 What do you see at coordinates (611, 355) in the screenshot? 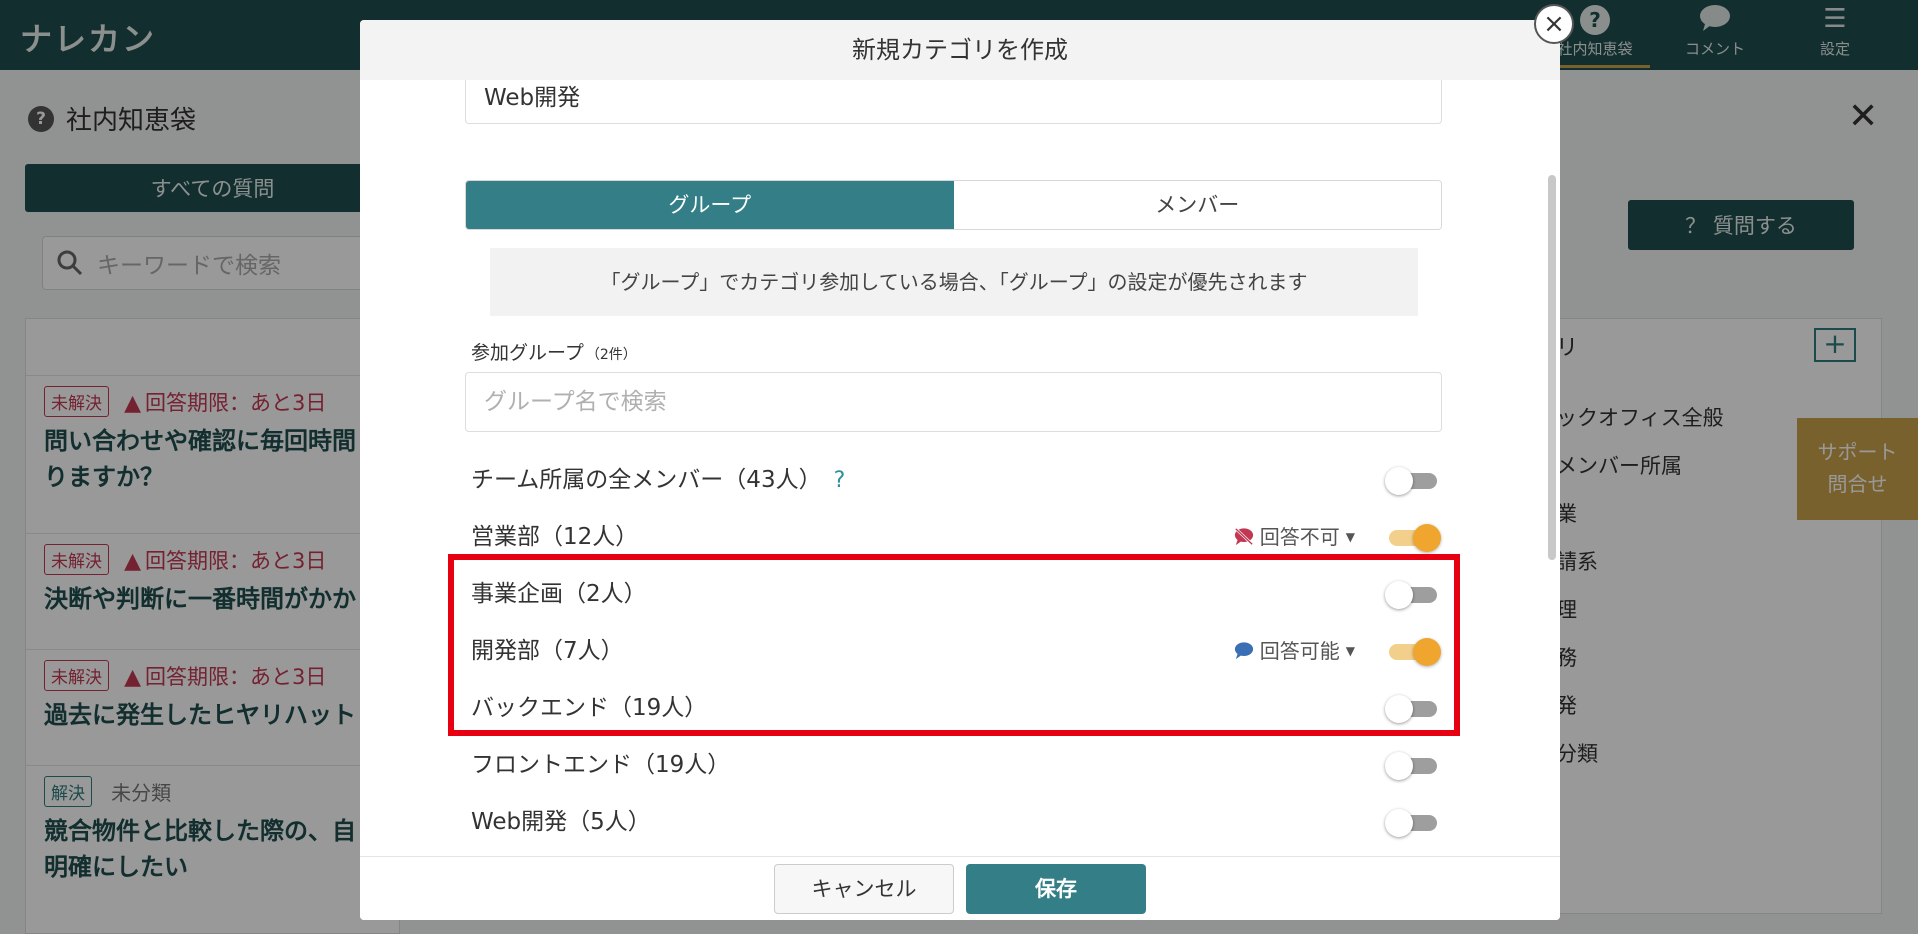
I see `group-count: （2件）` at bounding box center [611, 355].